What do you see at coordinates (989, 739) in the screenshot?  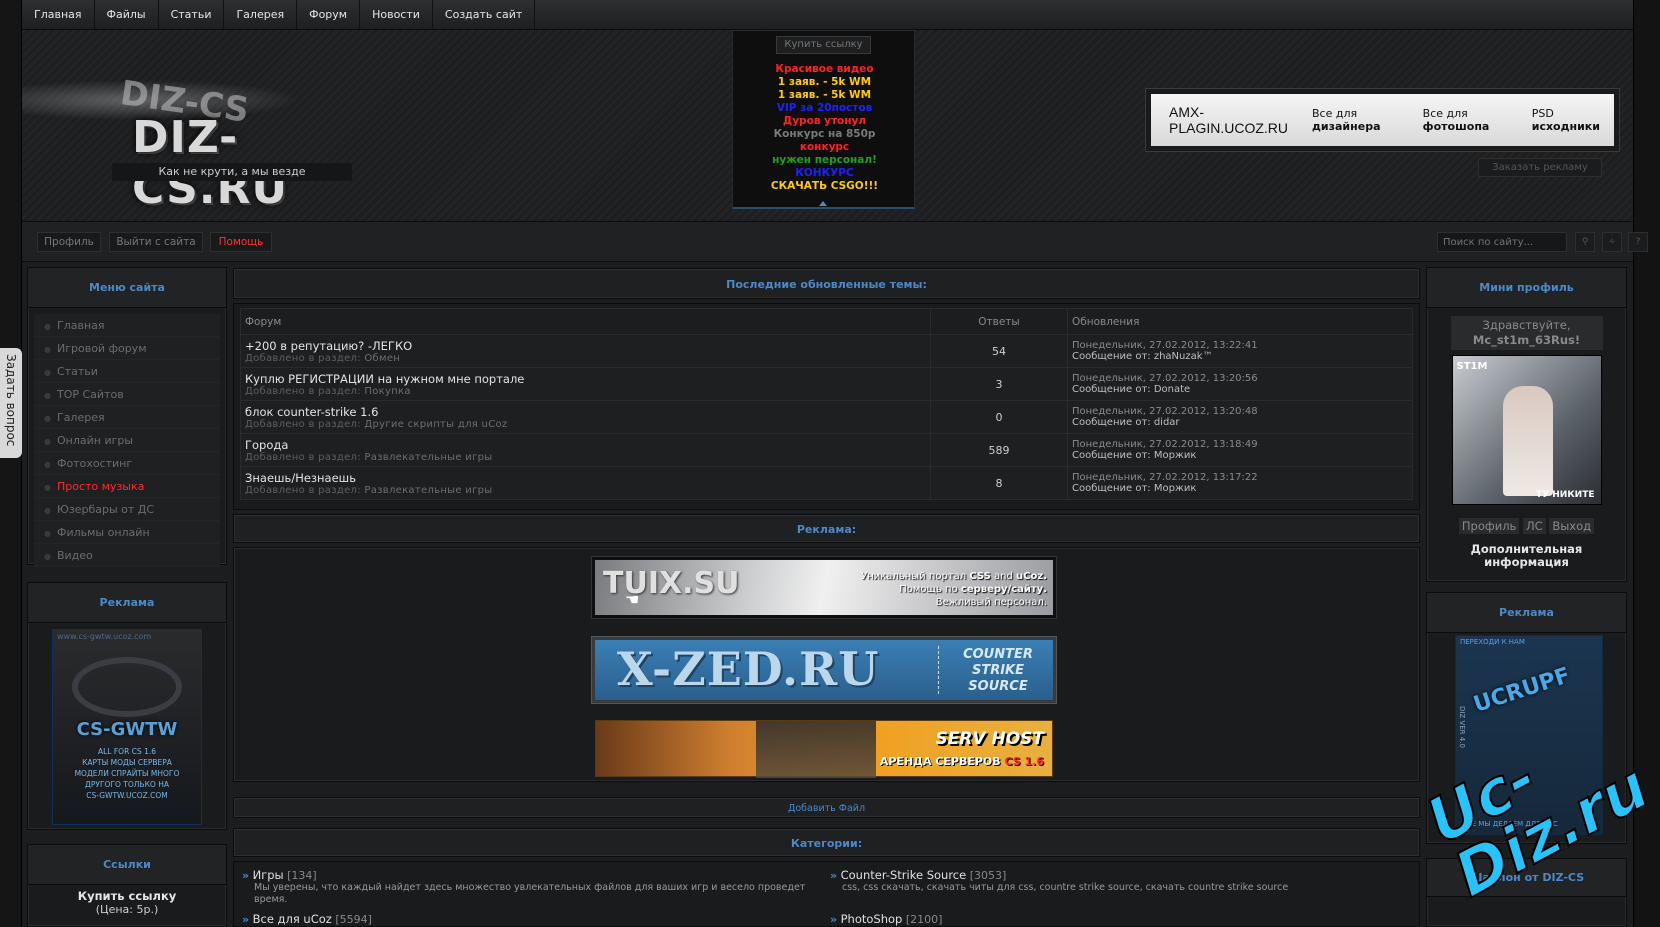 I see `servhost-logo: SERV HOST` at bounding box center [989, 739].